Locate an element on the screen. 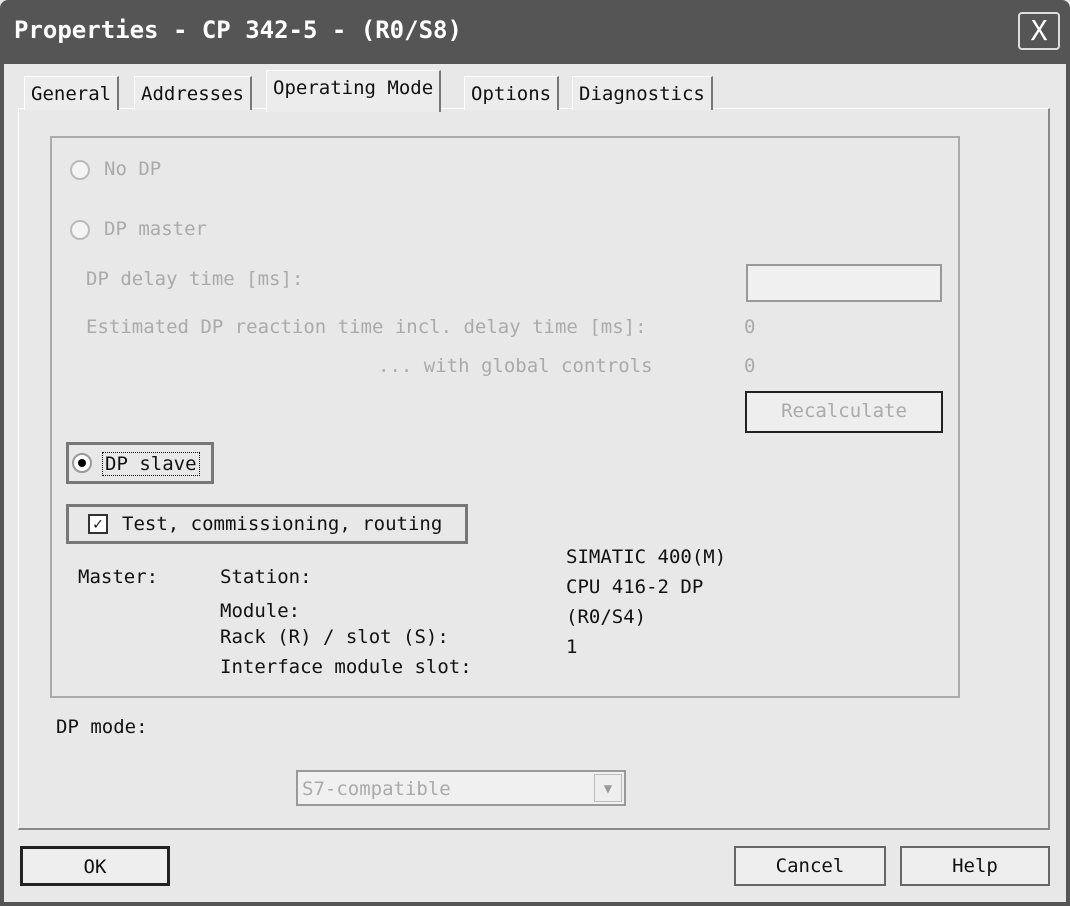  help-button: Help is located at coordinates (975, 866).